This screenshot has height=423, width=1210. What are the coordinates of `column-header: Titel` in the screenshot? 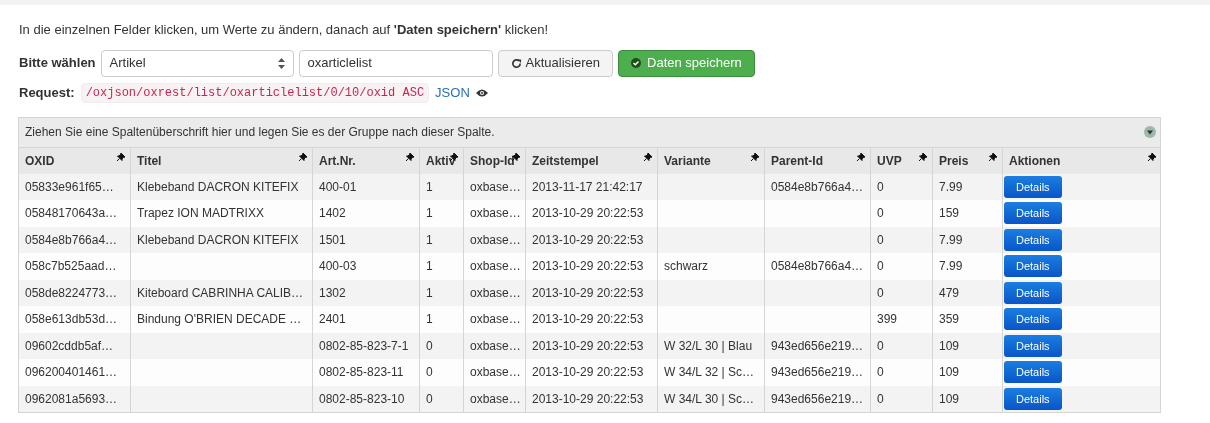 It's located at (222, 160).